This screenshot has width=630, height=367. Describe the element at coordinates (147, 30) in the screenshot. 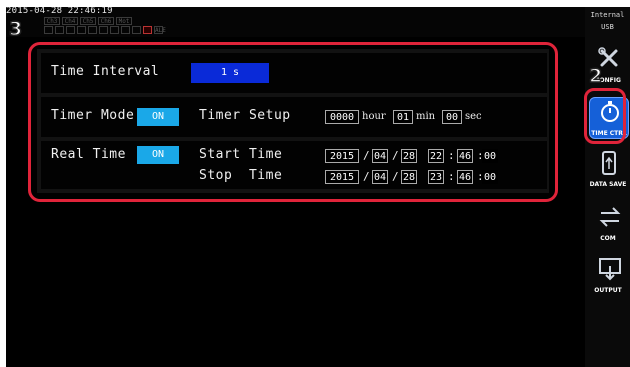

I see `channel-sub-indicator-active` at that location.